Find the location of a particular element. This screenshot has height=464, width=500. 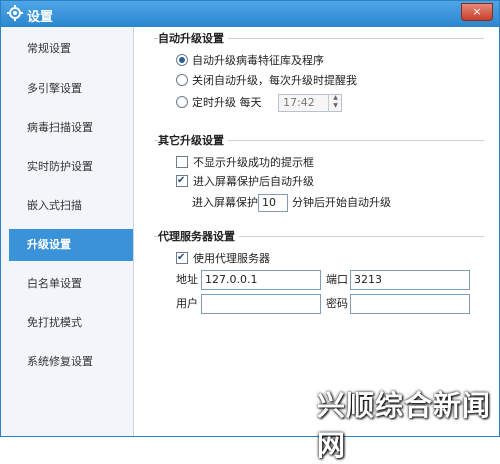

radio-scheduled-upgrade: 定时升级 每天 is located at coordinates (219, 103).